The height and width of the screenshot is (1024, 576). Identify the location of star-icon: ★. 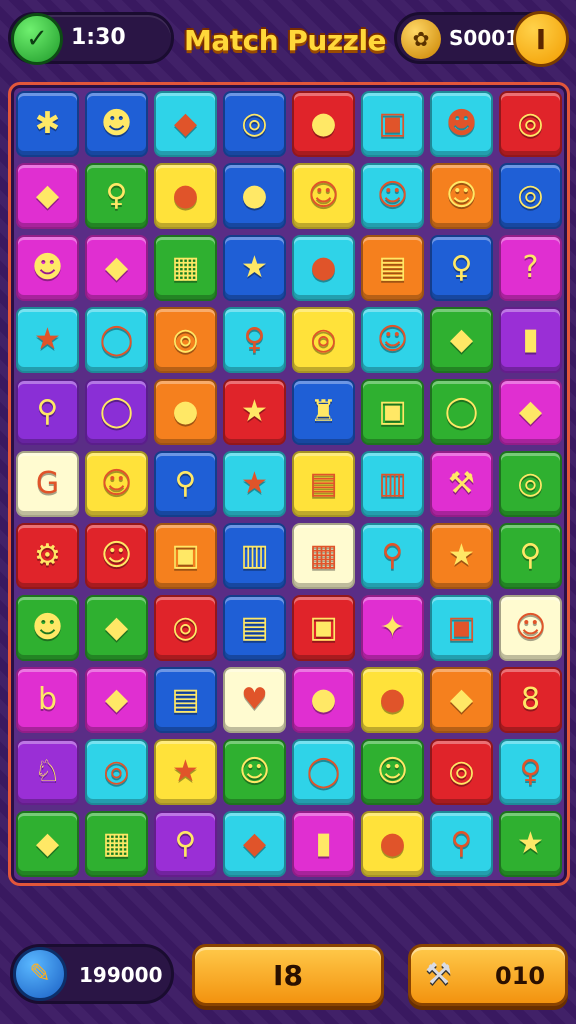
(254, 267).